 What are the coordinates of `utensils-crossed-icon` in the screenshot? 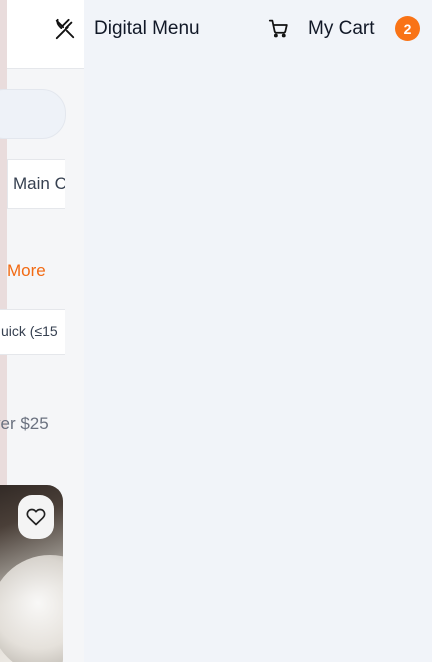 It's located at (65, 29).